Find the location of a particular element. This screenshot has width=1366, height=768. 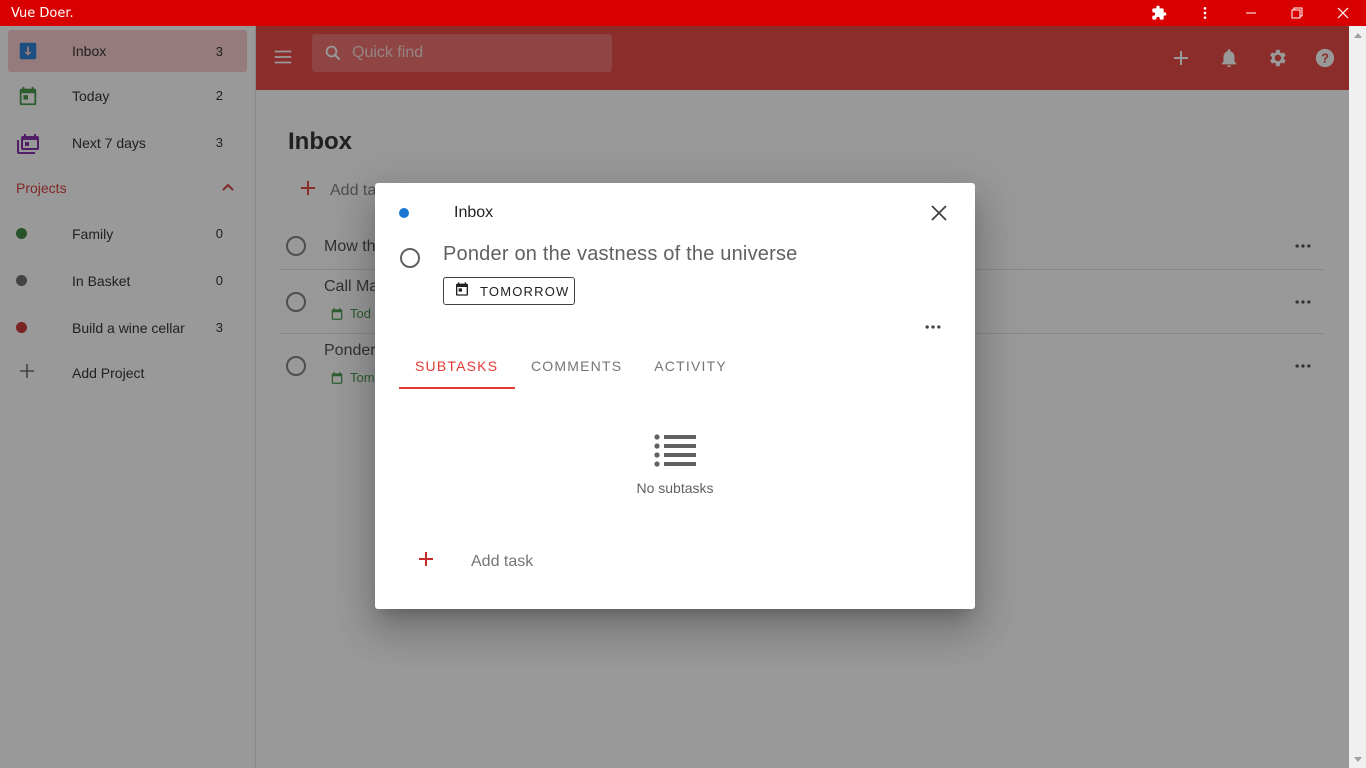

scrollbar-thumb is located at coordinates (1357, 396).